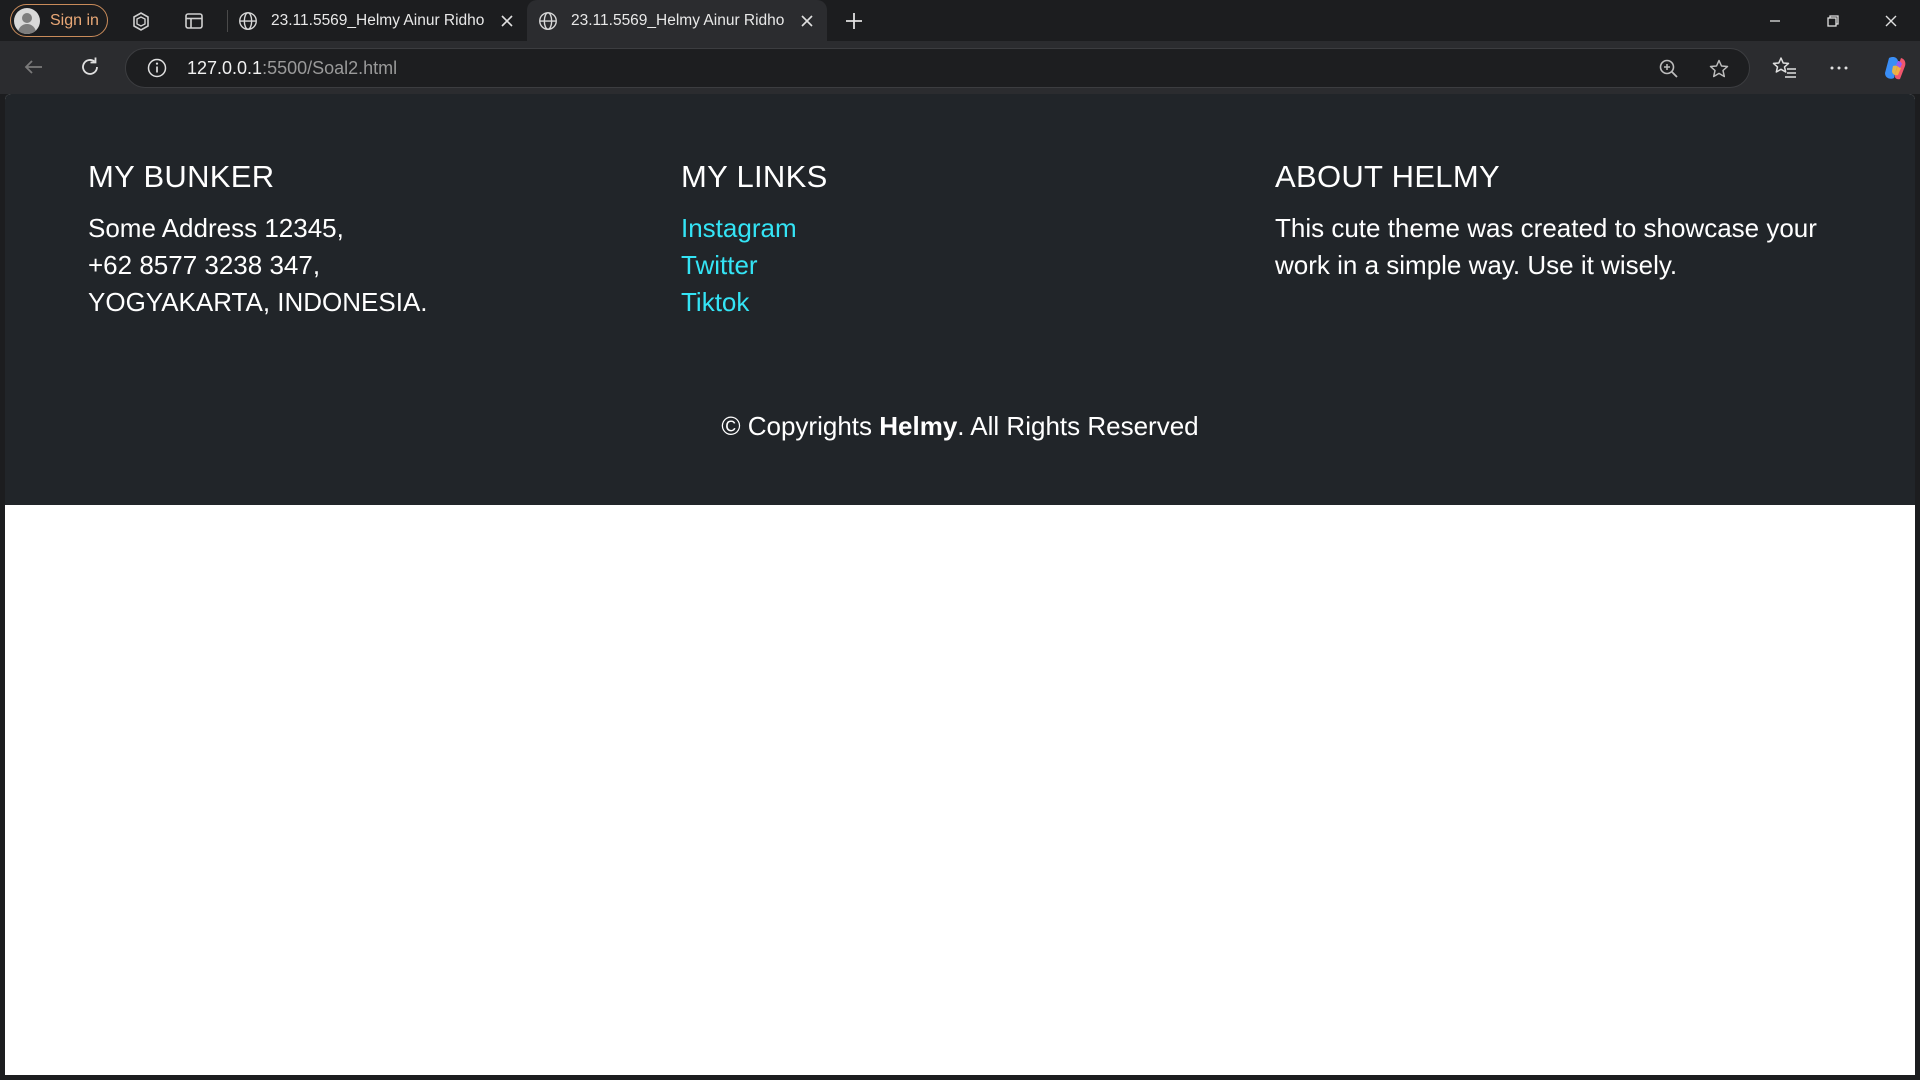  I want to click on url-host: 127.0.0.1, so click(225, 68).